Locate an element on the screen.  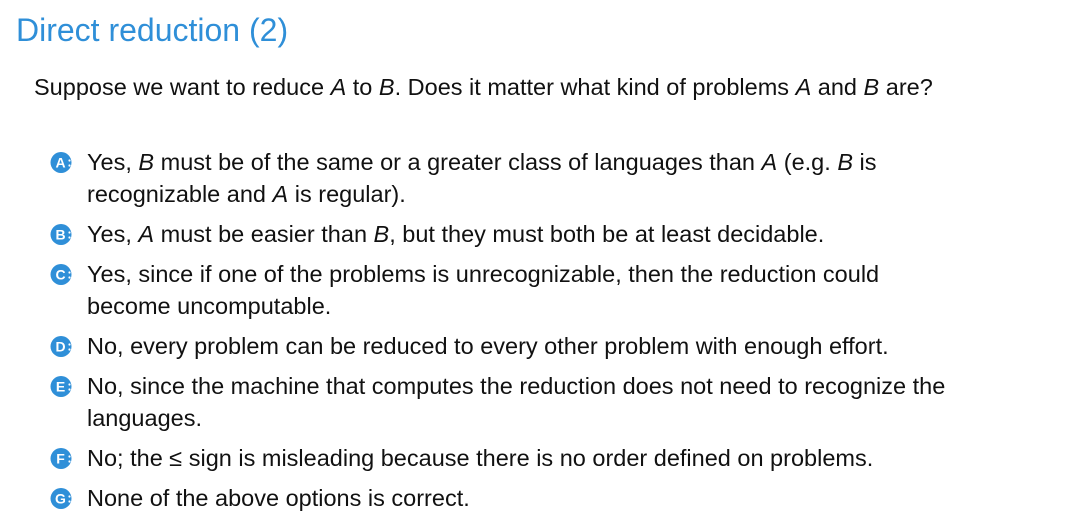
question-part: . Does it matter what kind of problems is located at coordinates (595, 87).